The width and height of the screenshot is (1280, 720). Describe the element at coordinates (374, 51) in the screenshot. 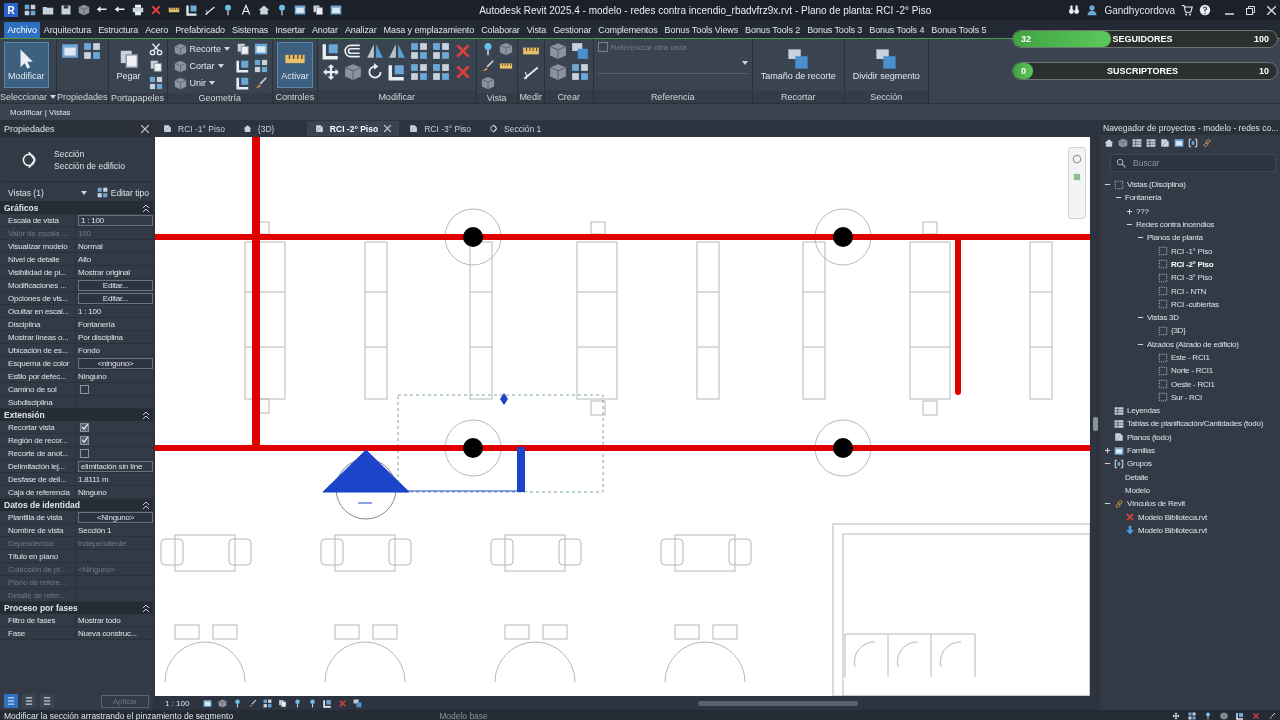

I see `mirror-icon` at that location.